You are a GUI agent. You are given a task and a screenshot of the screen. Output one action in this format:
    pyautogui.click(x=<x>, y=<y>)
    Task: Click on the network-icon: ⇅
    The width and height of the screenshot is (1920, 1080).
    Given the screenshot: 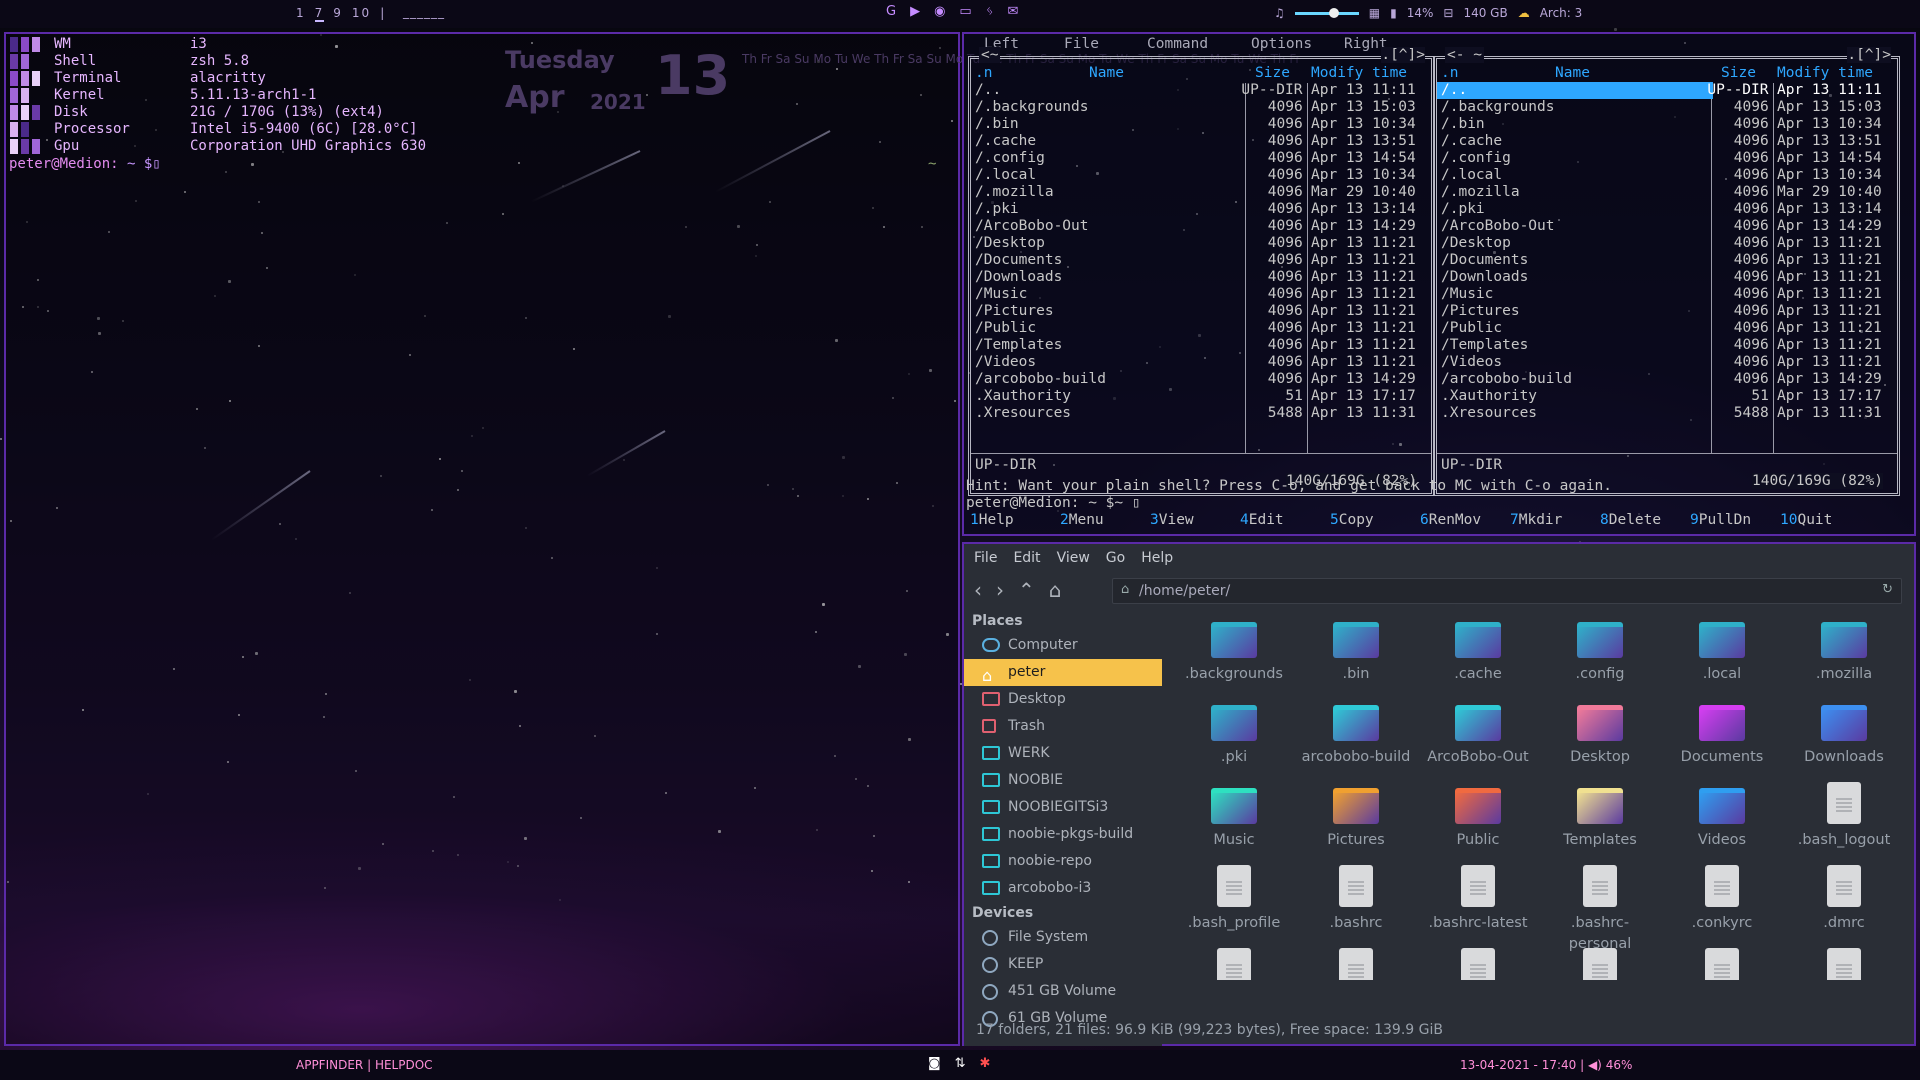 What is the action you would take?
    pyautogui.click(x=960, y=1063)
    